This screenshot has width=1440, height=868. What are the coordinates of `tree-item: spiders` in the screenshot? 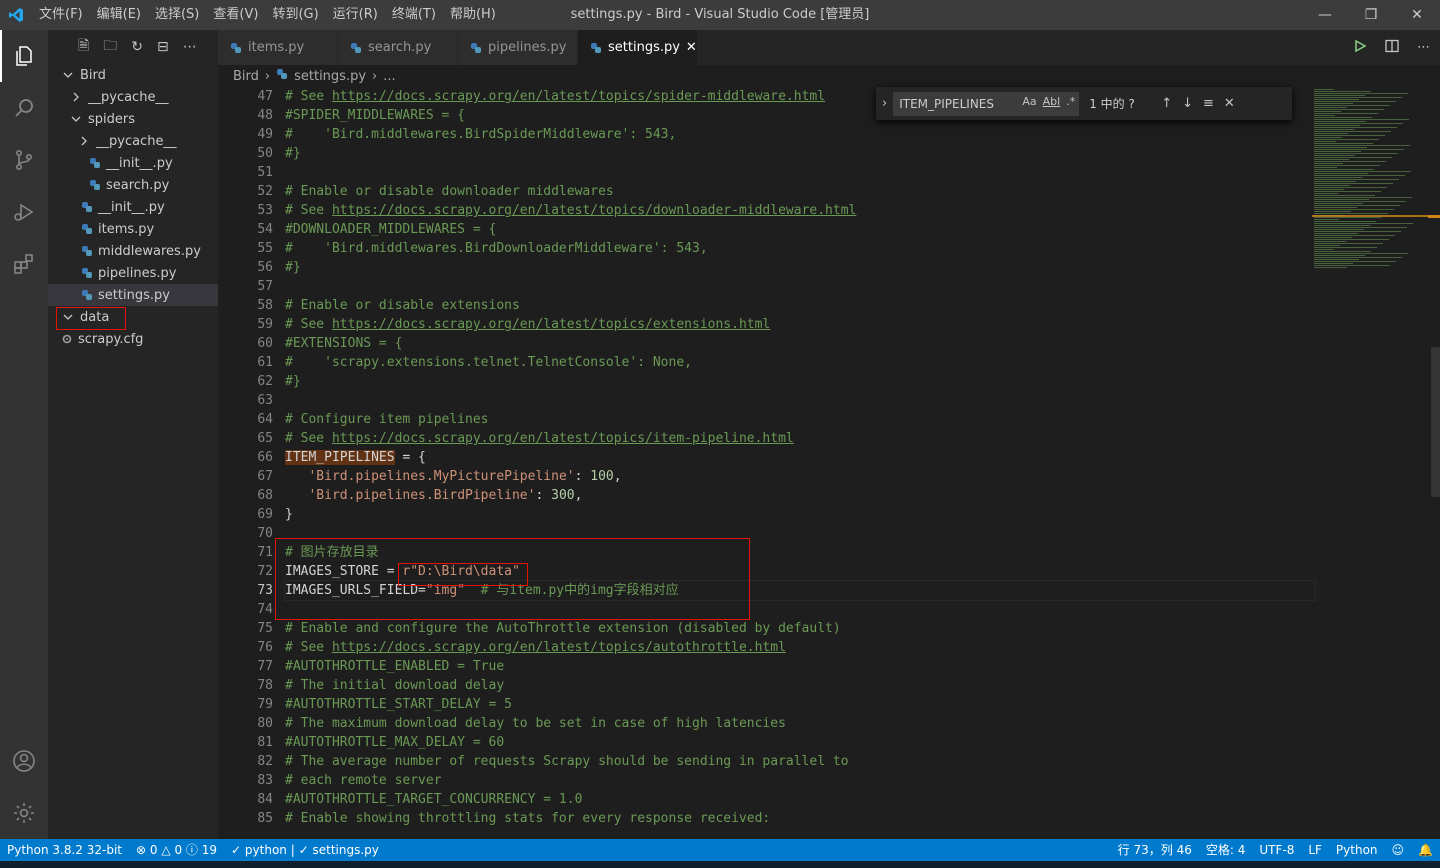 It's located at (133, 119).